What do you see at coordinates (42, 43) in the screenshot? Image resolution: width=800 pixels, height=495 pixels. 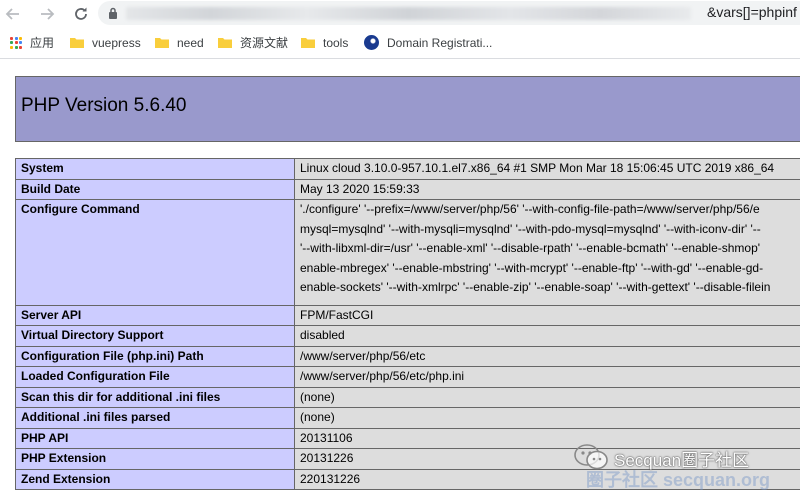 I see `bookmark-label: 应用` at bounding box center [42, 43].